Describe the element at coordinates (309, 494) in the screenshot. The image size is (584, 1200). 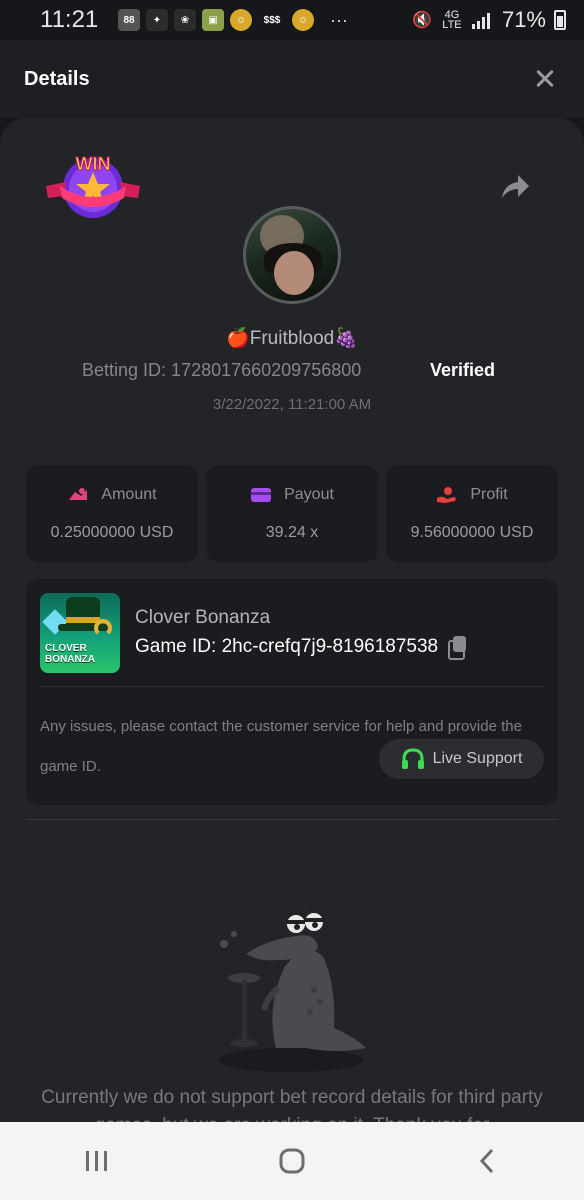
I see `stat-label: Payout` at that location.